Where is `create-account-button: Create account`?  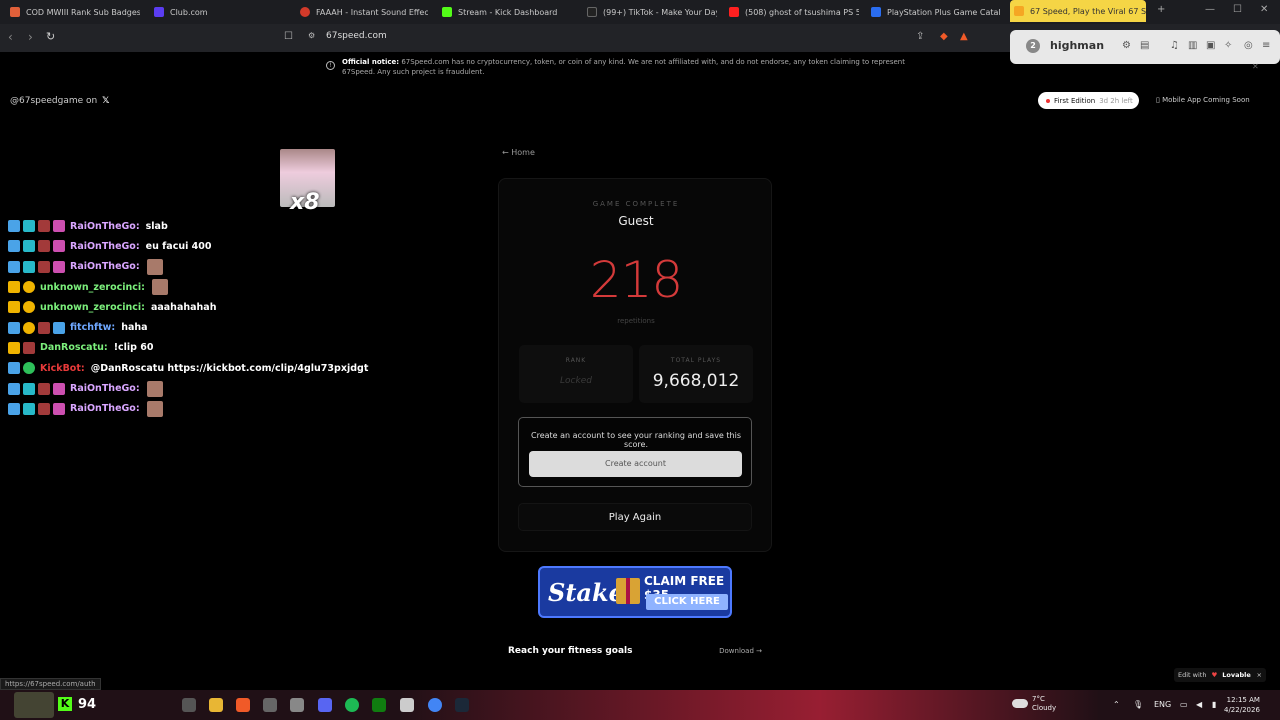
create-account-button: Create account is located at coordinates (635, 464).